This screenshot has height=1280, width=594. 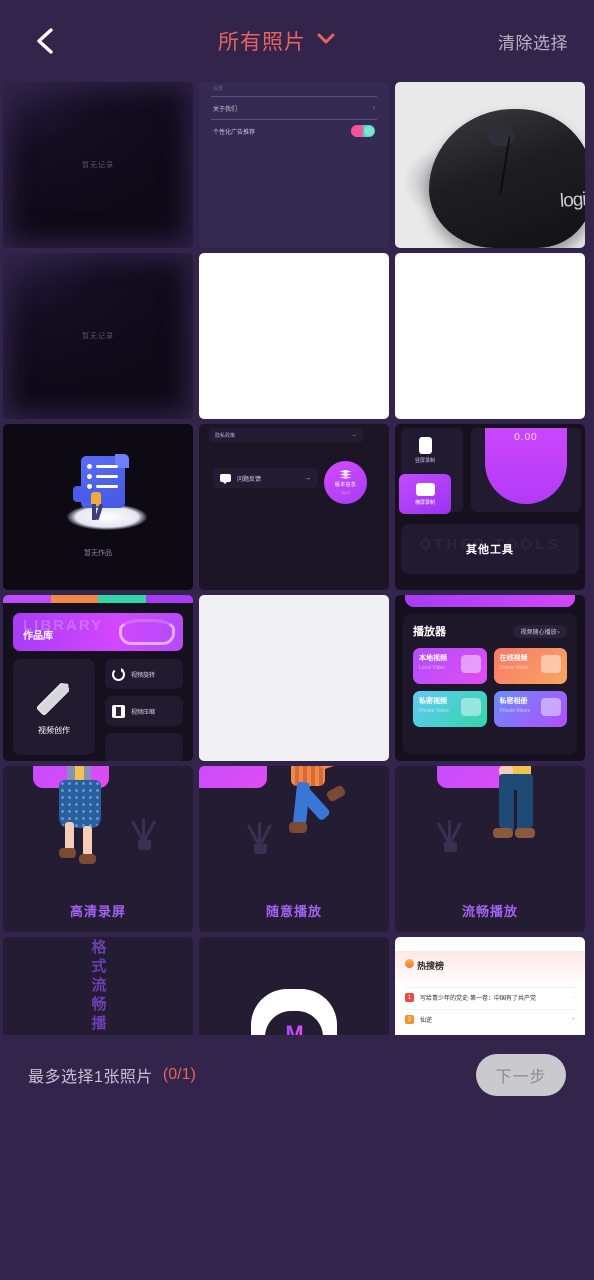 I want to click on player-heading: 播放器, so click(x=429, y=632).